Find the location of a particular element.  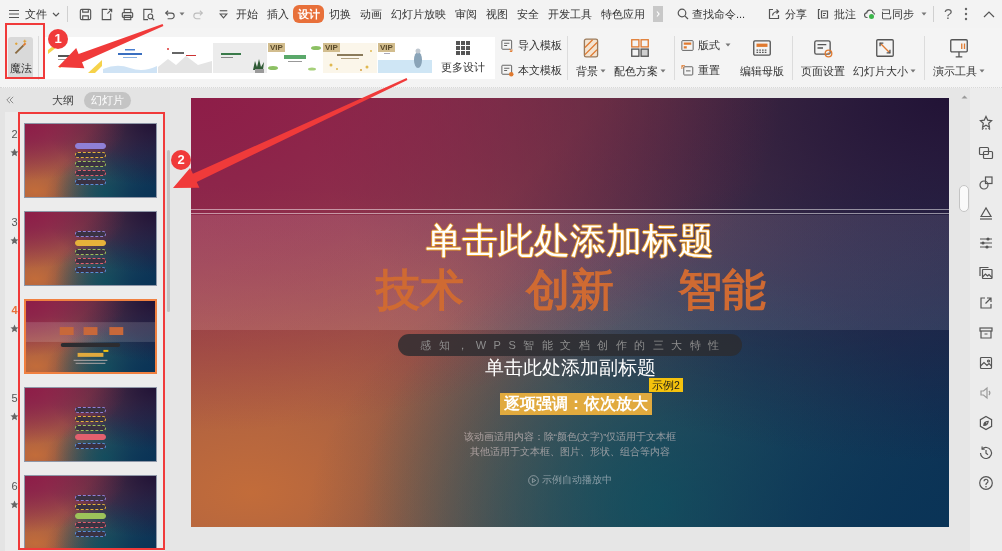

print-icon is located at coordinates (127, 14).